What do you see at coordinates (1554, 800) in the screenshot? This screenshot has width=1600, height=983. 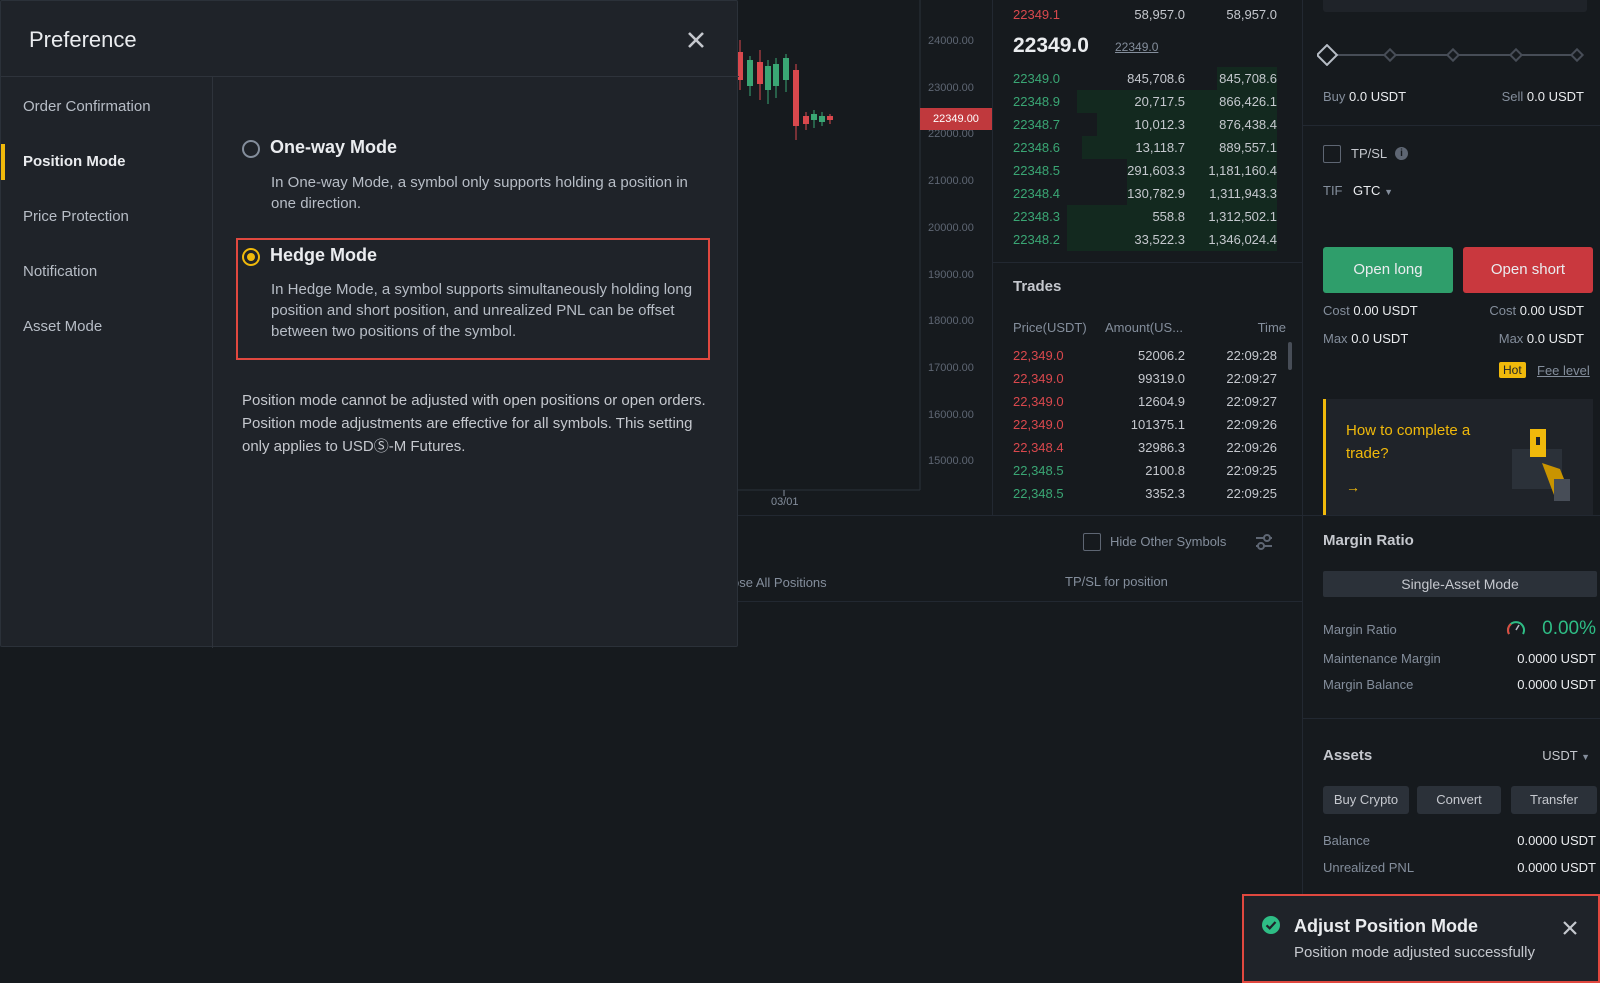 I see `transfer-button: Transfer` at bounding box center [1554, 800].